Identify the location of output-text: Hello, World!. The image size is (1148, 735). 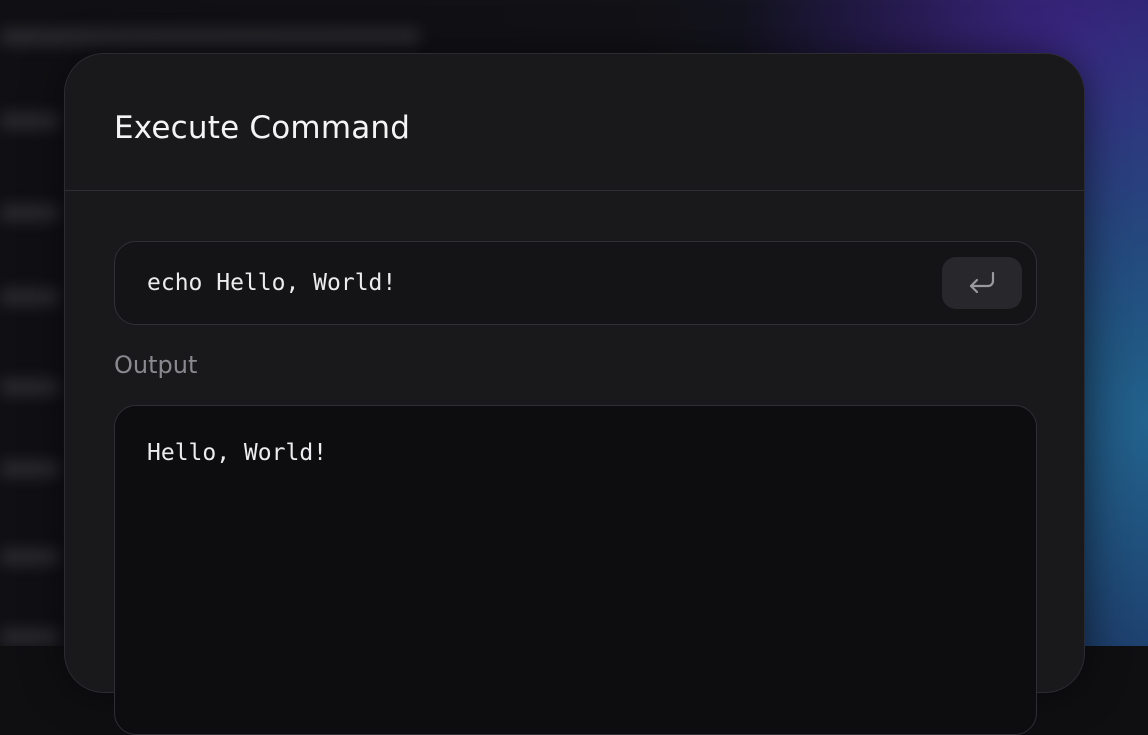
(237, 453).